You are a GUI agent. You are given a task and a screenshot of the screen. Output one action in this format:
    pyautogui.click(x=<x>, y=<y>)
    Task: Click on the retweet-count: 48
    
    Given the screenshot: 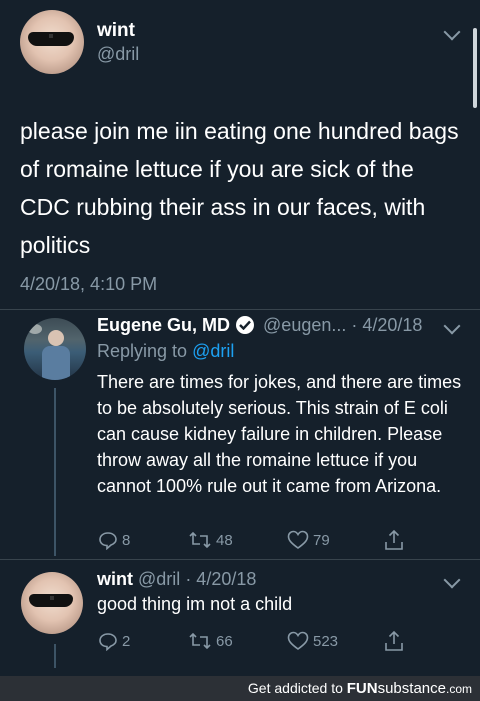 What is the action you would take?
    pyautogui.click(x=224, y=540)
    